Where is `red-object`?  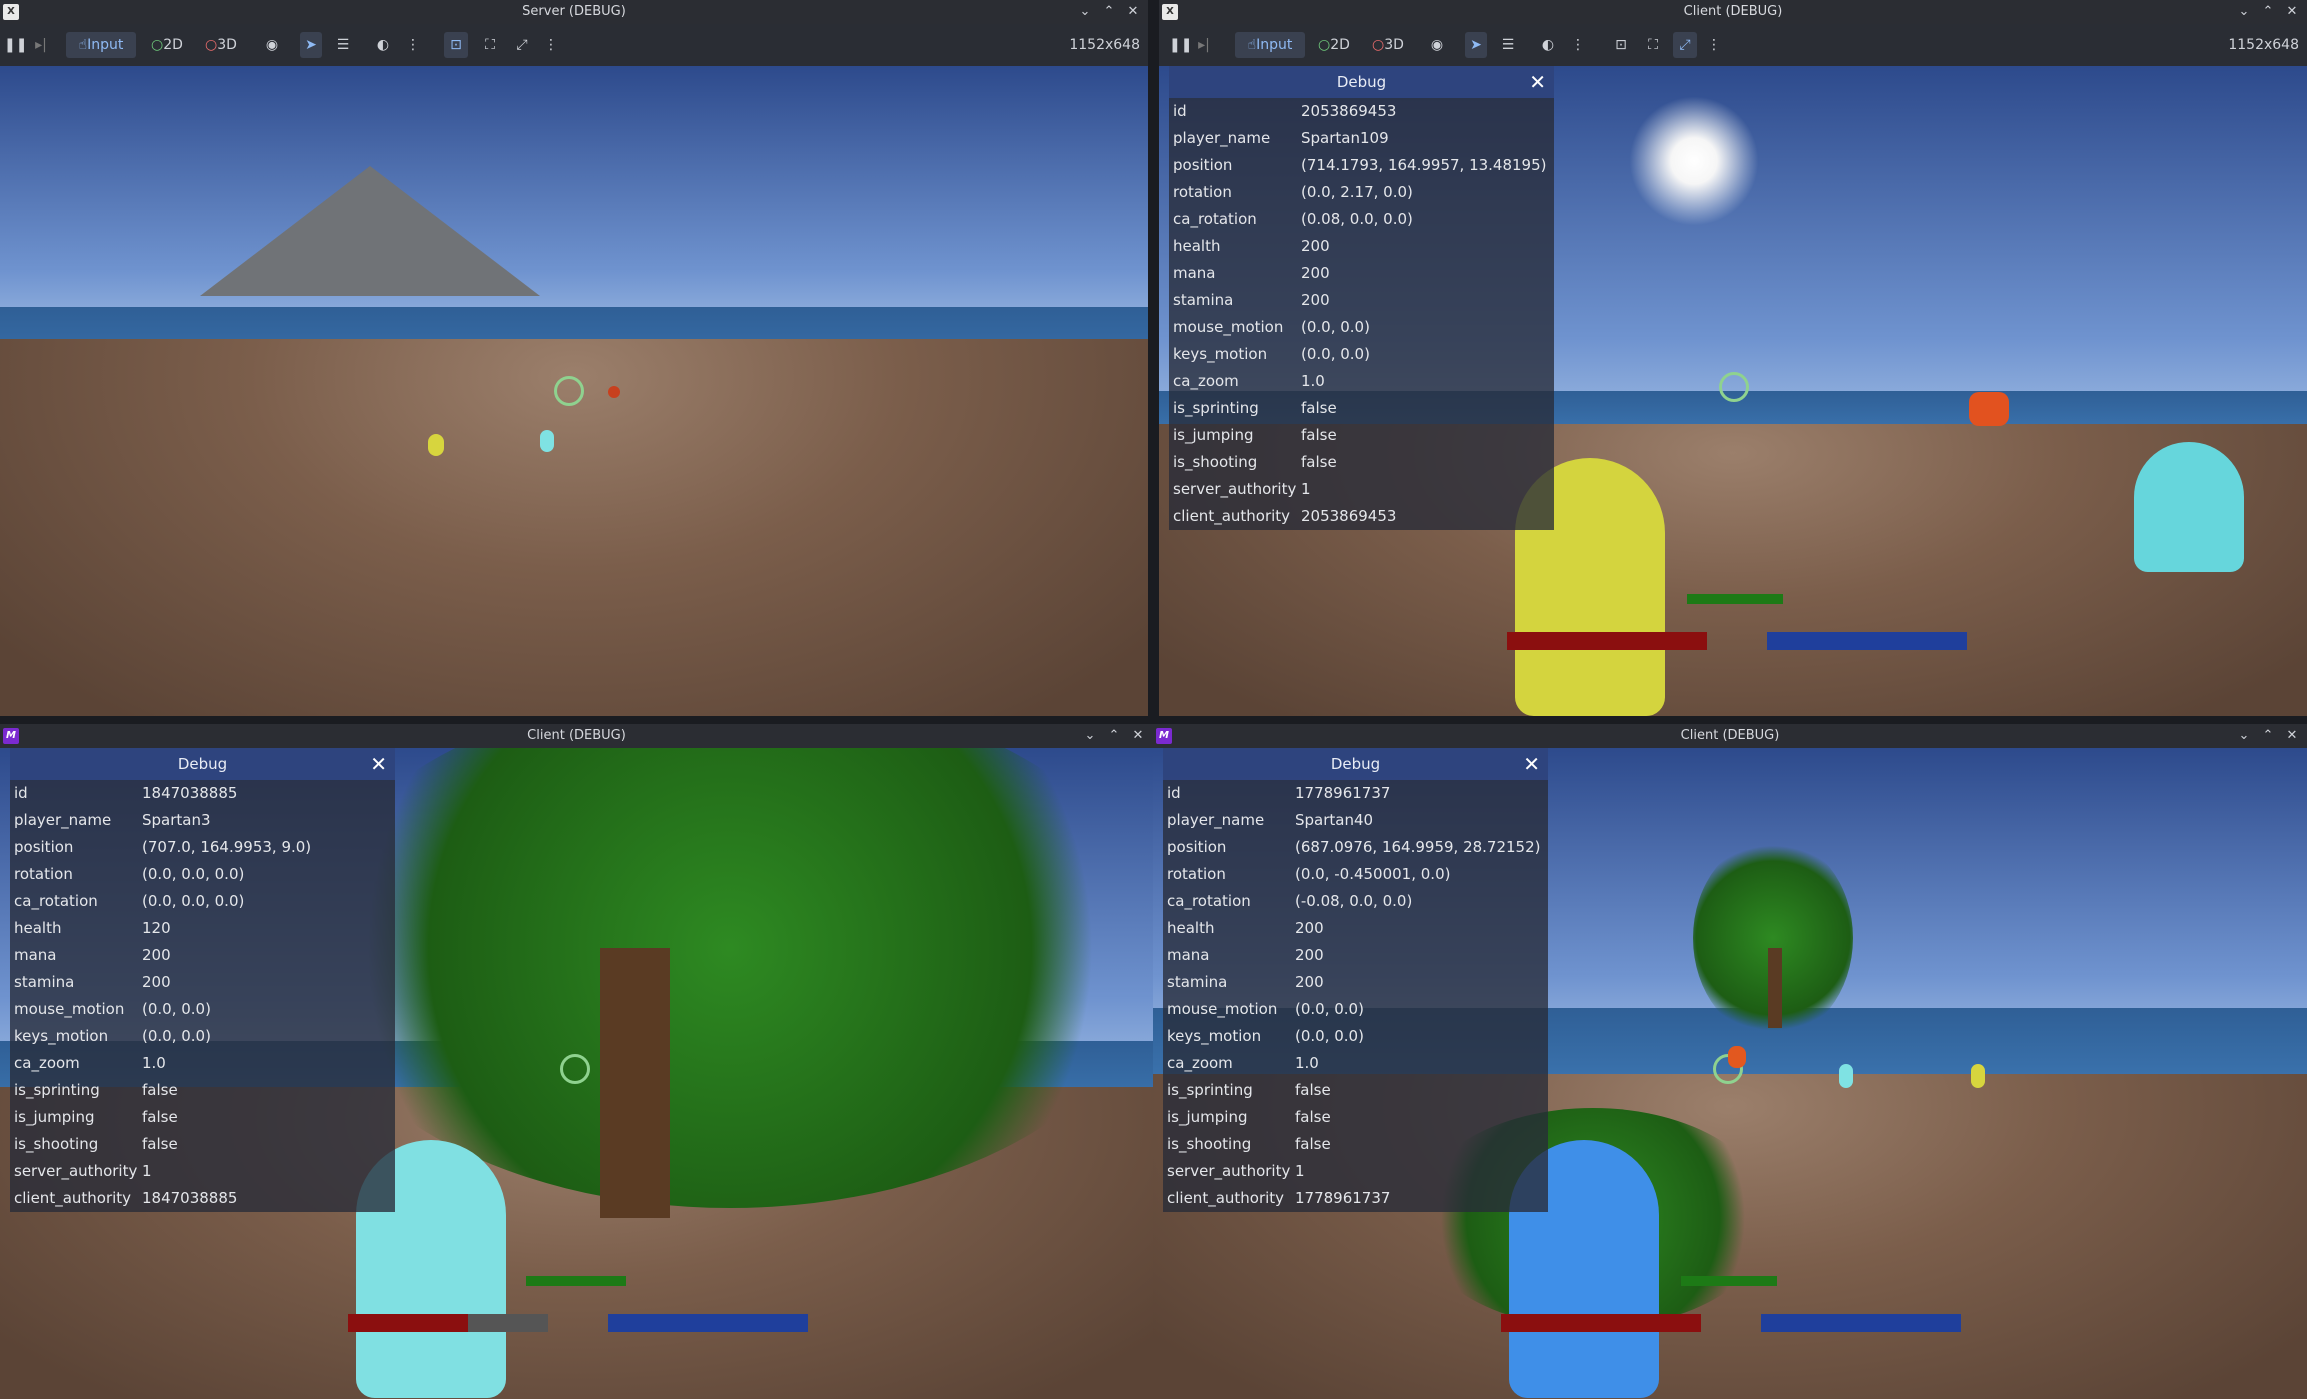 red-object is located at coordinates (1989, 409).